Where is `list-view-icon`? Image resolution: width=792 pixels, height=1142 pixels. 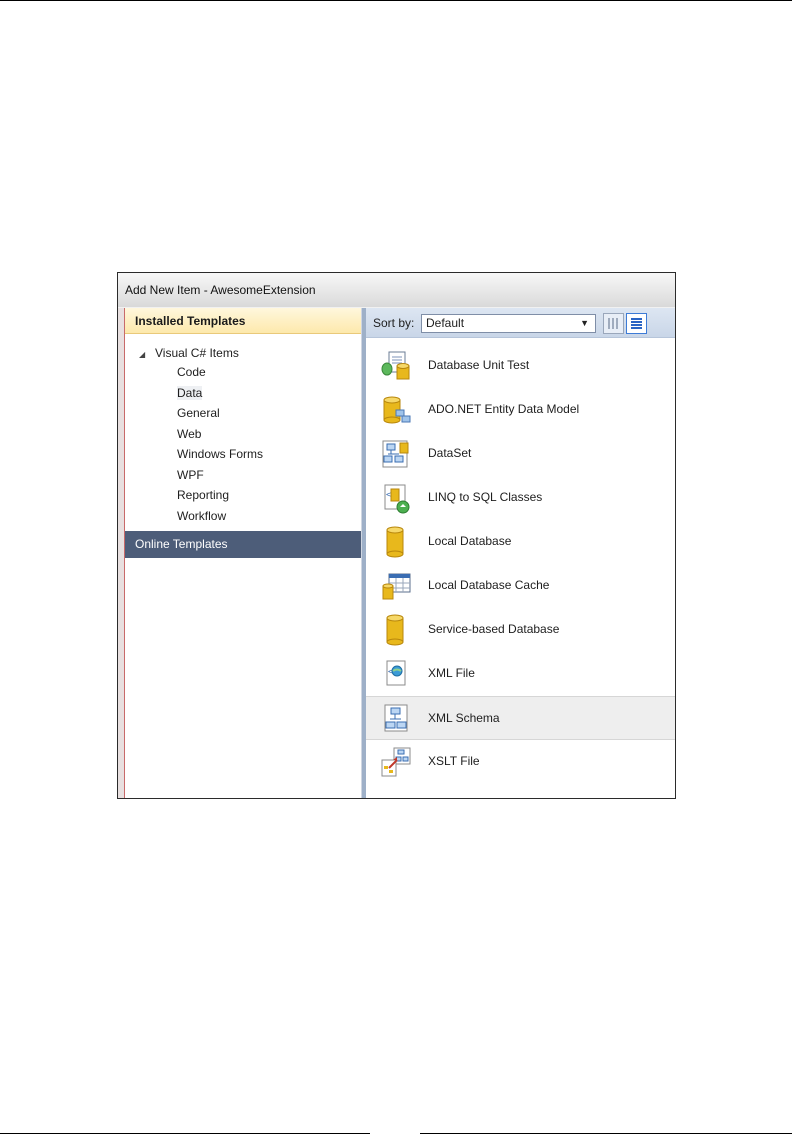
list-view-icon is located at coordinates (636, 323).